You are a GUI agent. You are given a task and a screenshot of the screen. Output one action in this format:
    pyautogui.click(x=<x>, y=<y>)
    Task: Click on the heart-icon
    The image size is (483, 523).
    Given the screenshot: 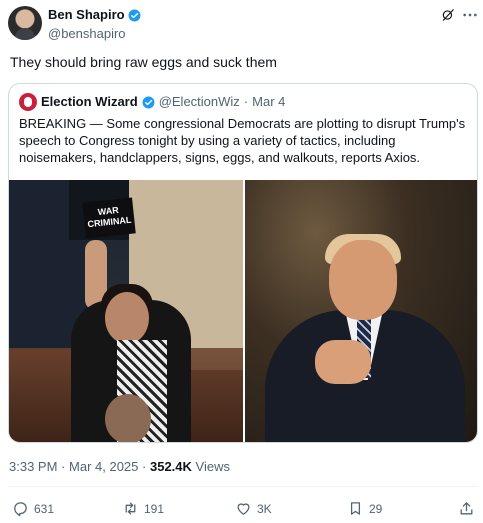 What is the action you would take?
    pyautogui.click(x=243, y=509)
    